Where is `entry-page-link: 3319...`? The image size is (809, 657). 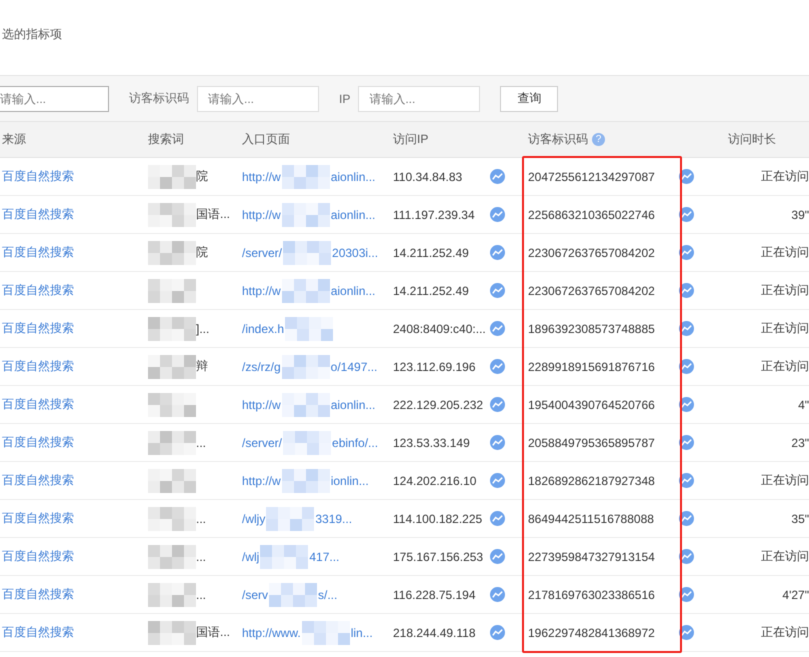
entry-page-link: 3319... is located at coordinates (333, 519).